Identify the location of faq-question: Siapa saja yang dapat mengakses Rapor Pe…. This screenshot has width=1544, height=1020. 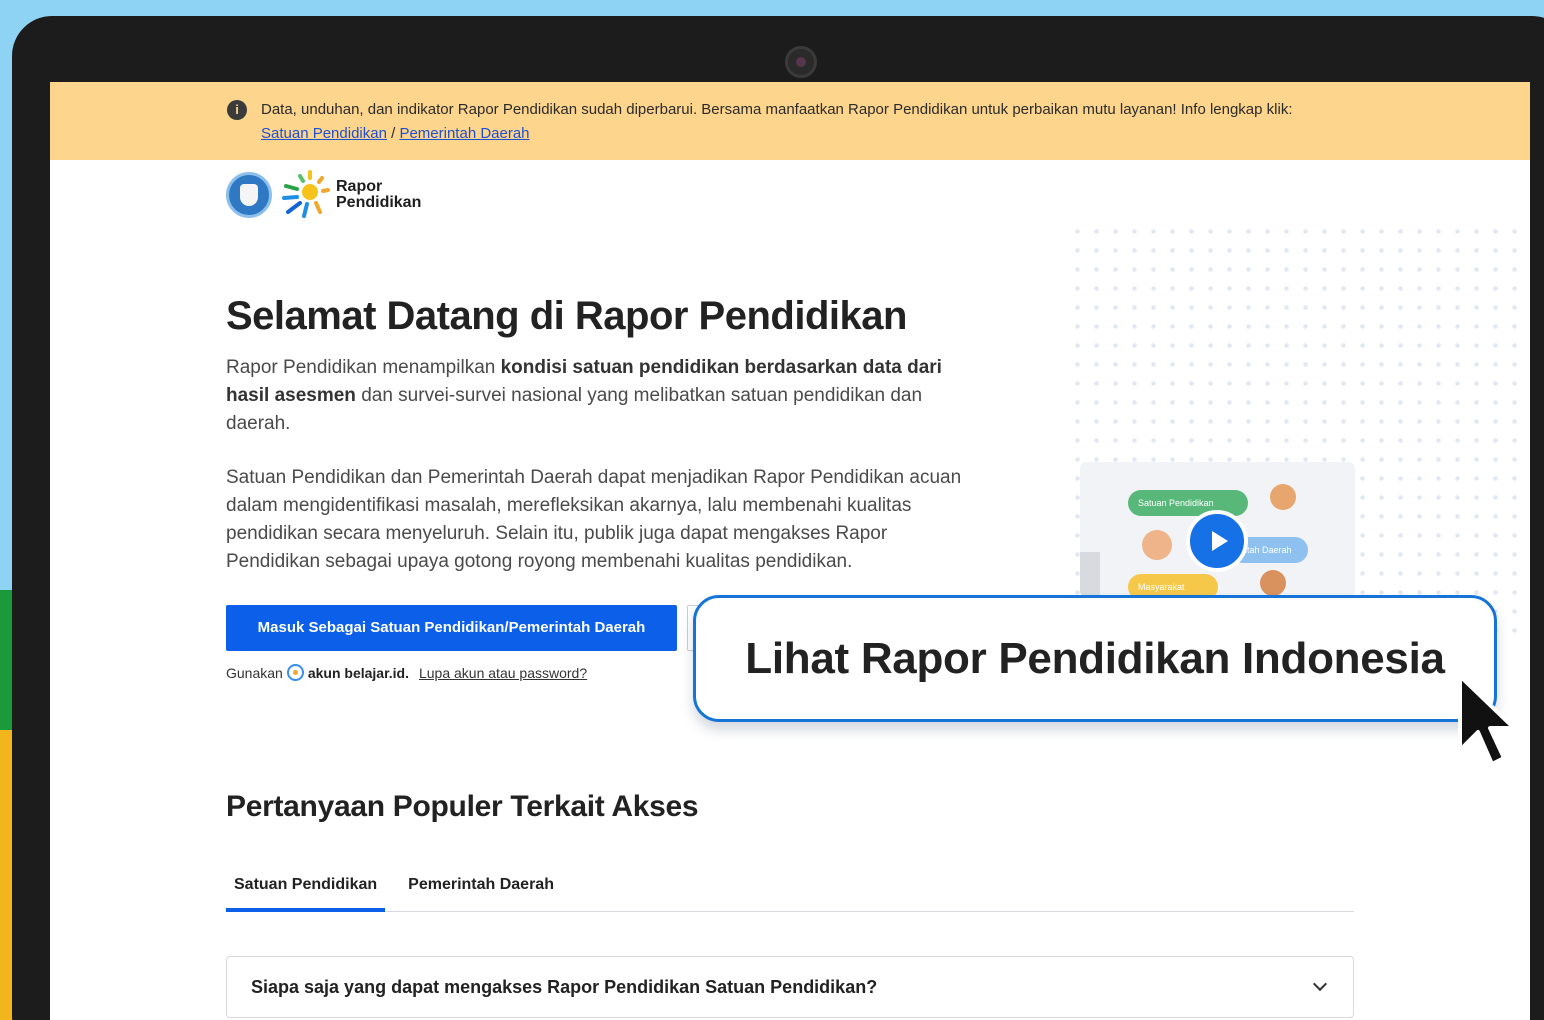
(564, 987).